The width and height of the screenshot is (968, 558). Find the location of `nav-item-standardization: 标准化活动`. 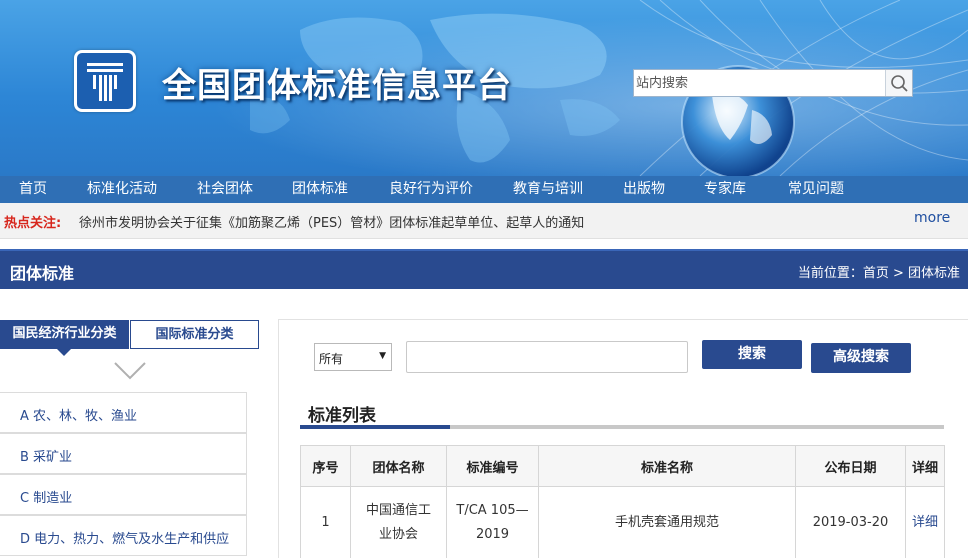

nav-item-standardization: 标准化活动 is located at coordinates (122, 189).